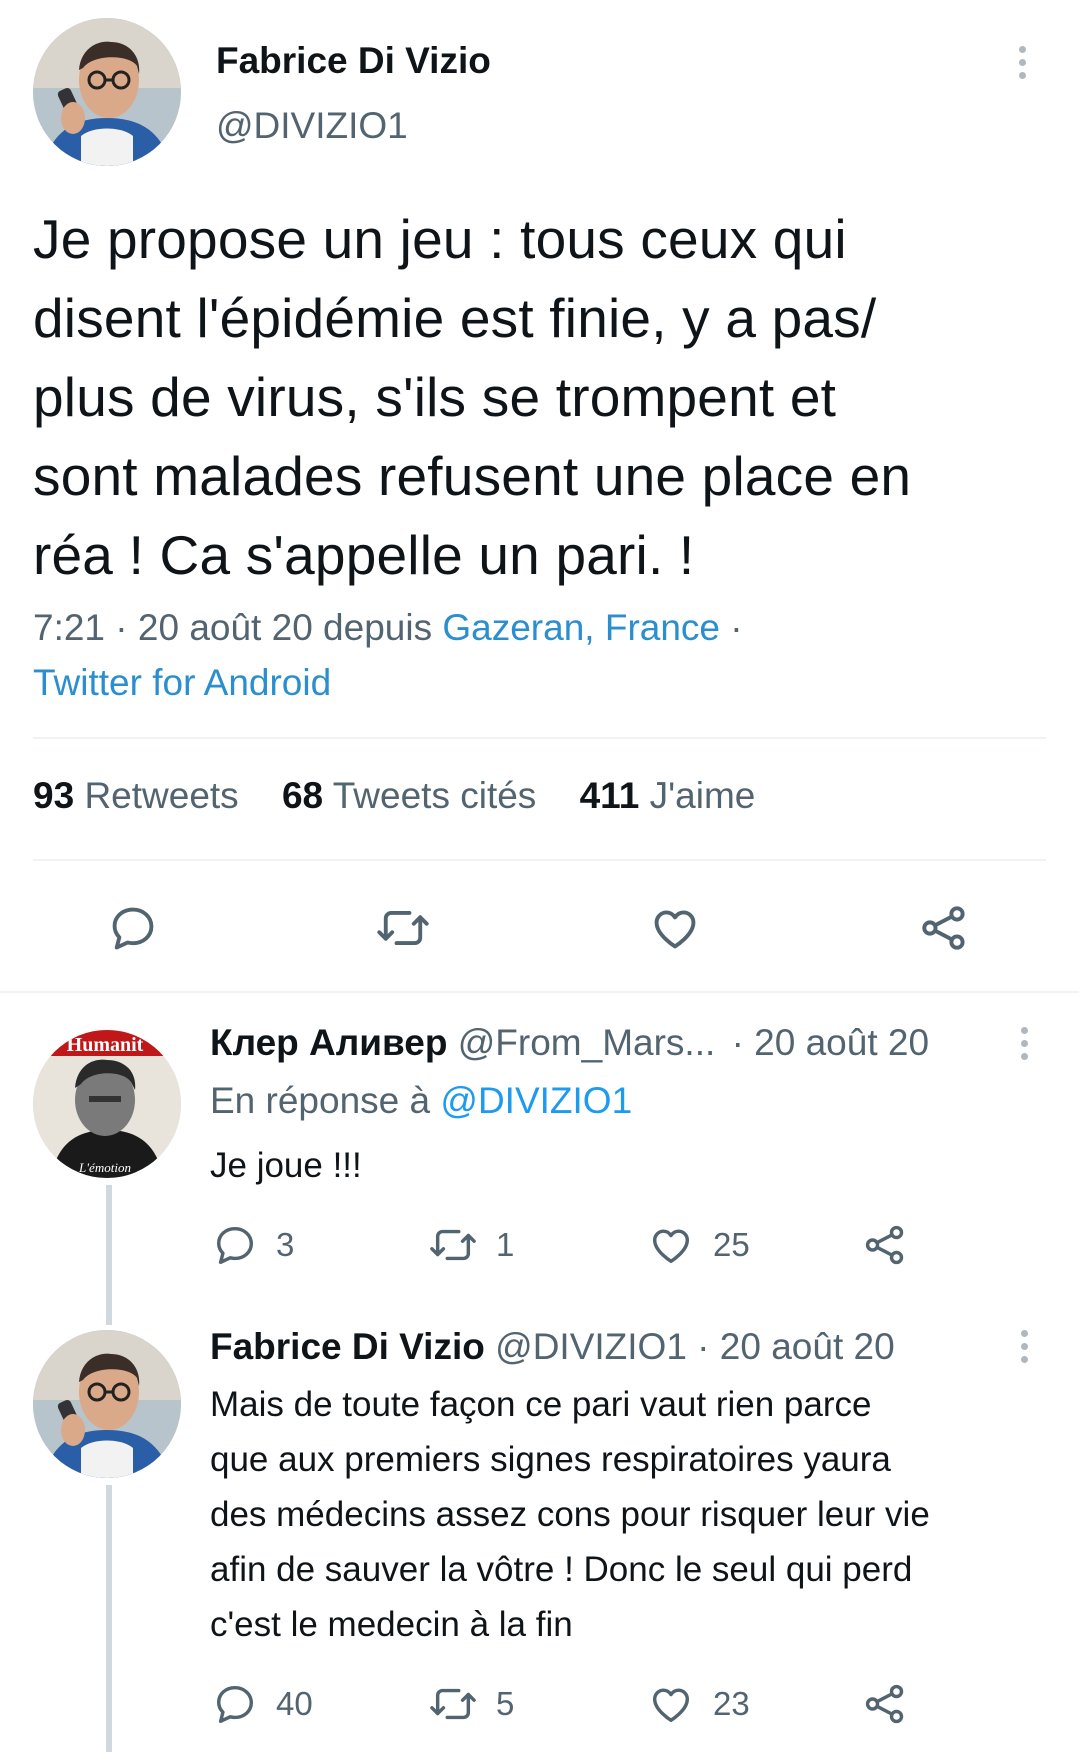 The image size is (1079, 1752). I want to click on retweets-label: Retweets, so click(161, 795).